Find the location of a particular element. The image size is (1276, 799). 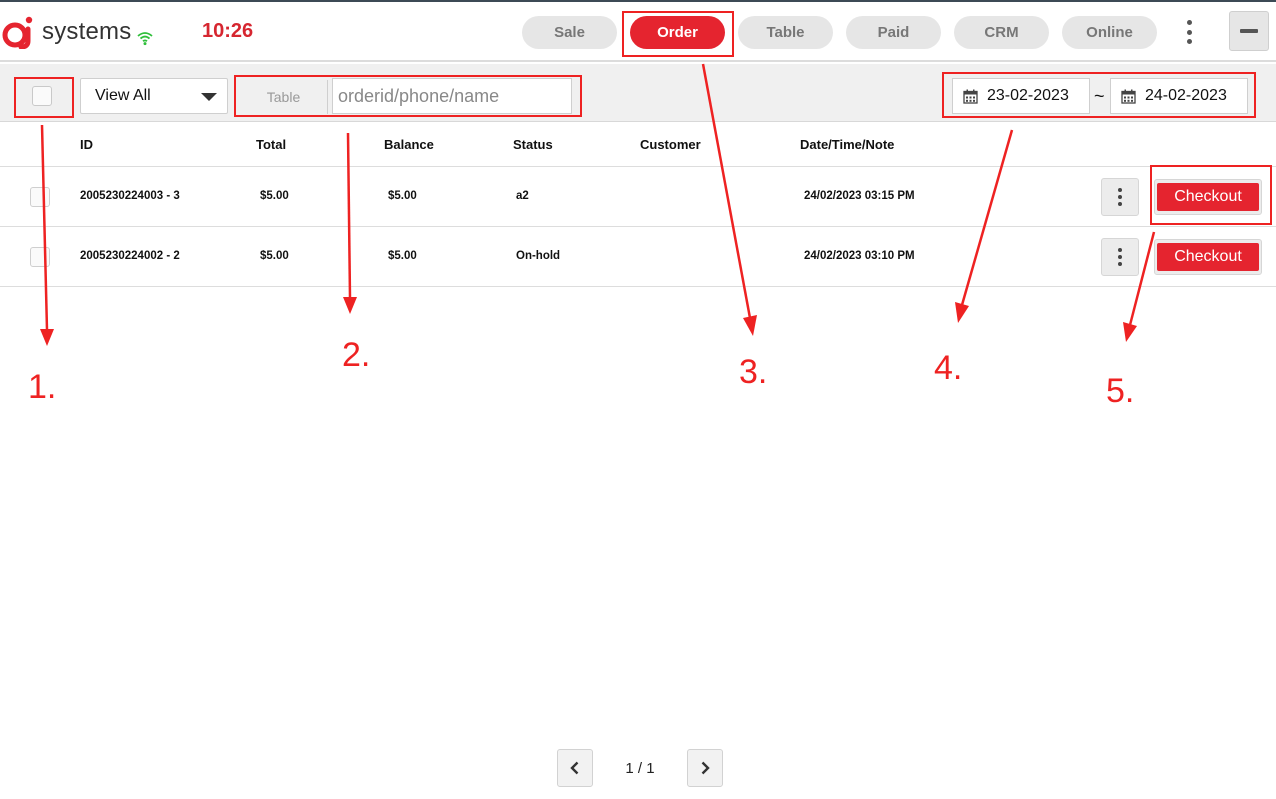

checkout-label: Checkout is located at coordinates (1208, 257).